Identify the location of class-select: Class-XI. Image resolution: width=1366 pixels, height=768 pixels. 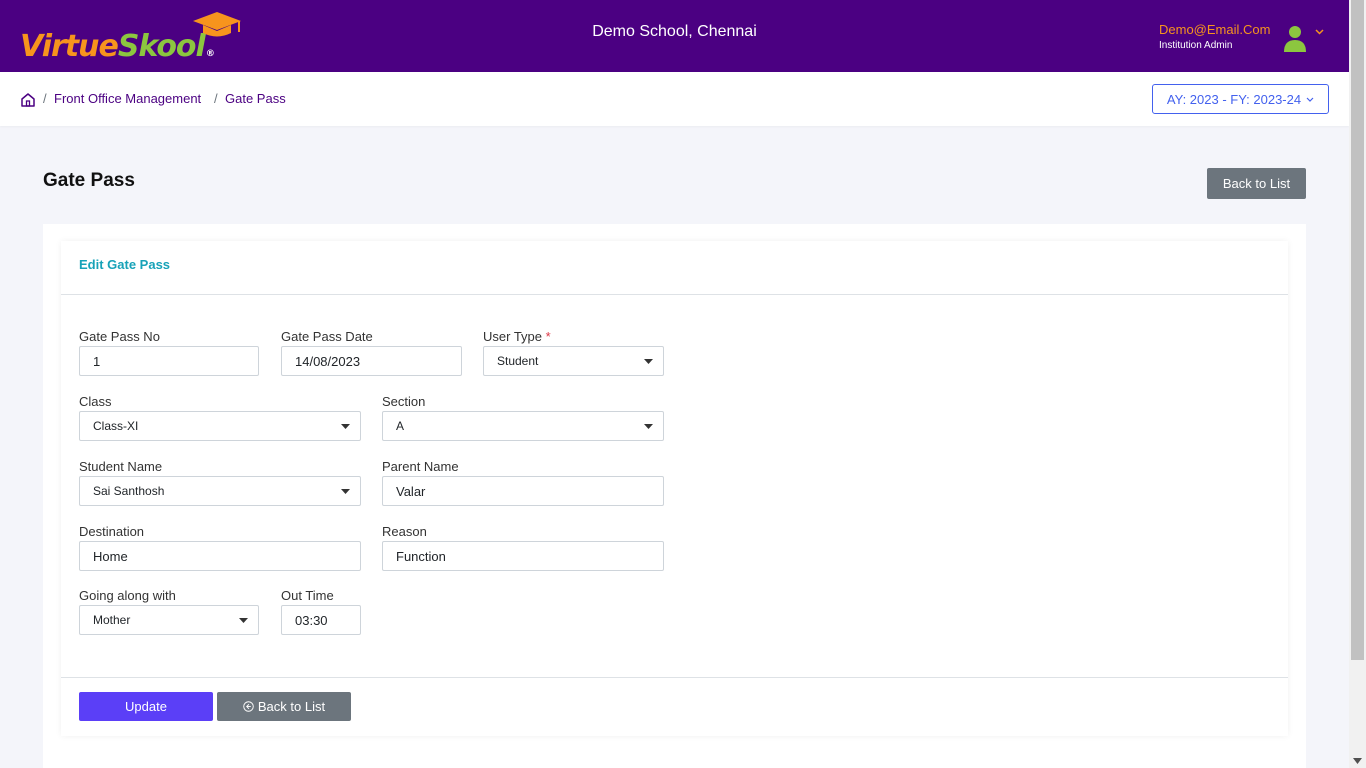
(220, 426).